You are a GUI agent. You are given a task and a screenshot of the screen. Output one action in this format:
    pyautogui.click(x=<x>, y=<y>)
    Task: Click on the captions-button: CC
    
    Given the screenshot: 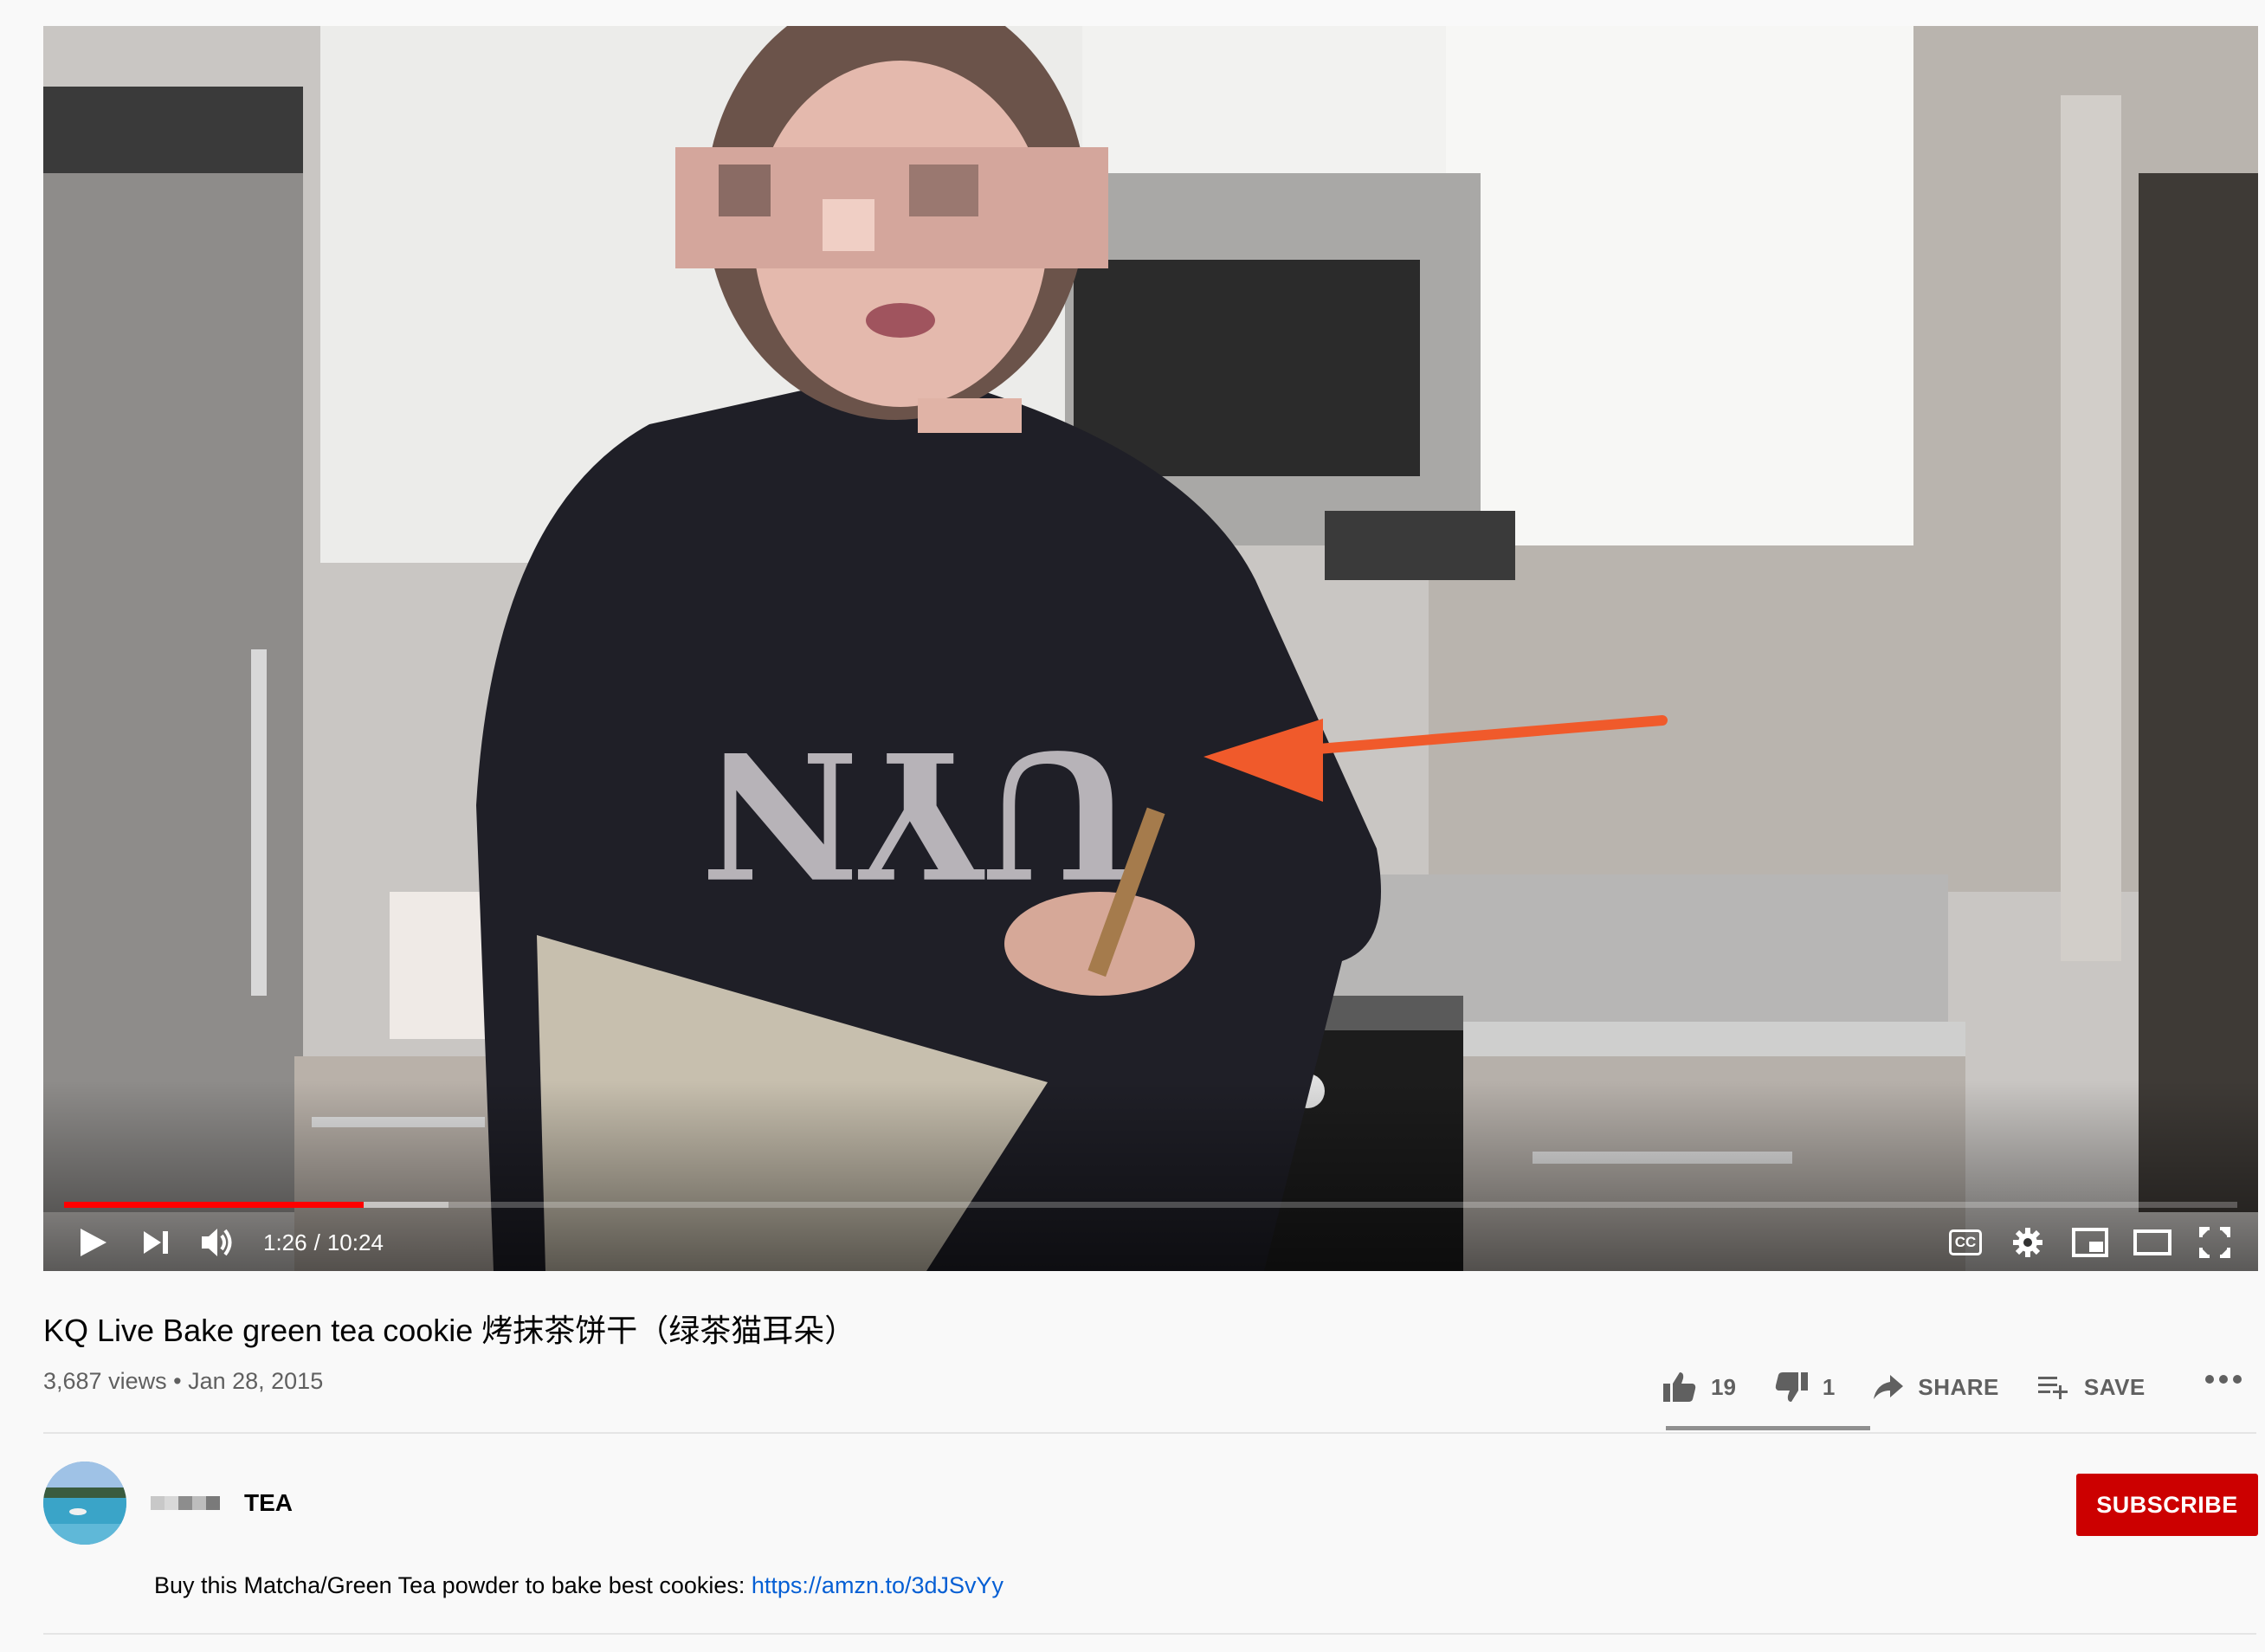 What is the action you would take?
    pyautogui.click(x=1966, y=1242)
    